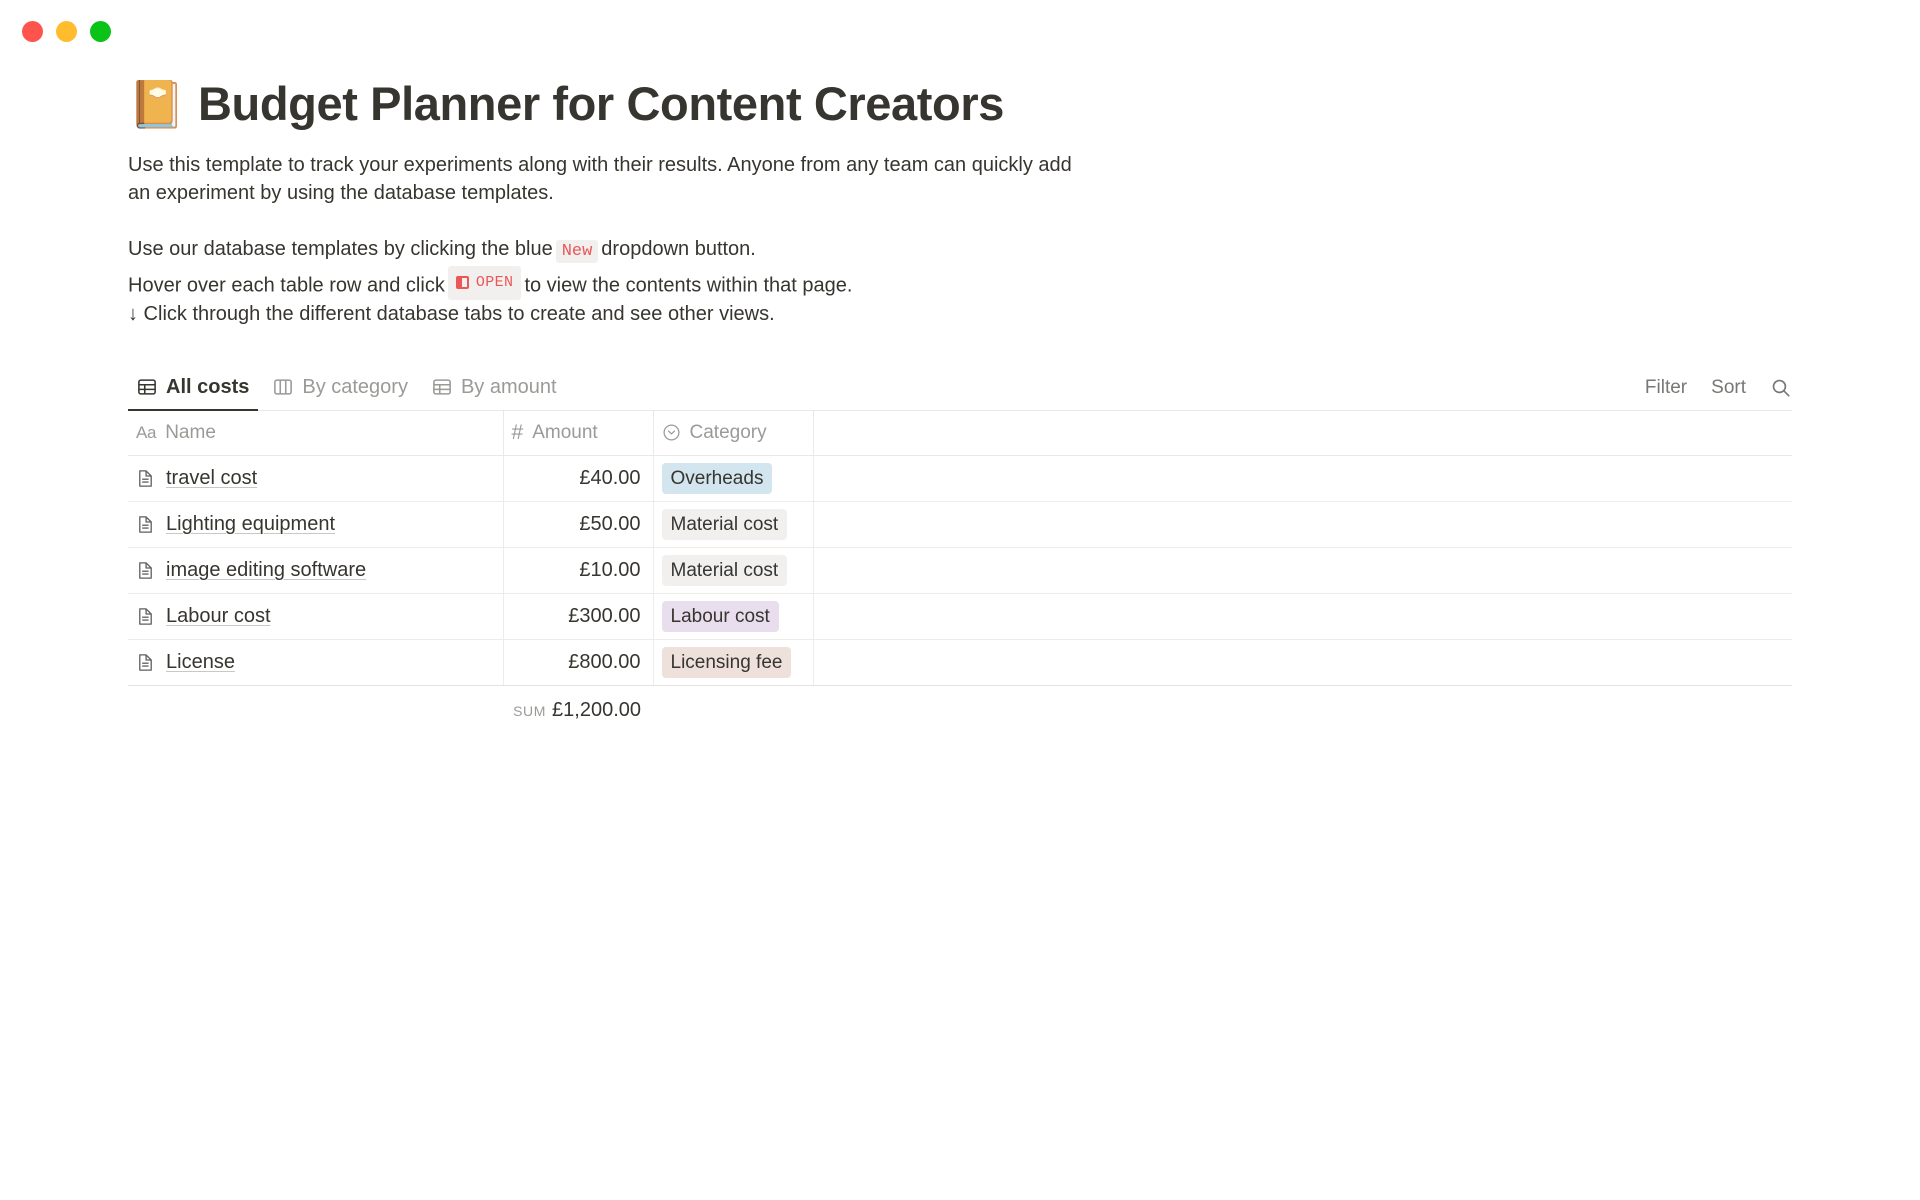  What do you see at coordinates (250, 524) in the screenshot?
I see `row-name-link: Lighting equipment` at bounding box center [250, 524].